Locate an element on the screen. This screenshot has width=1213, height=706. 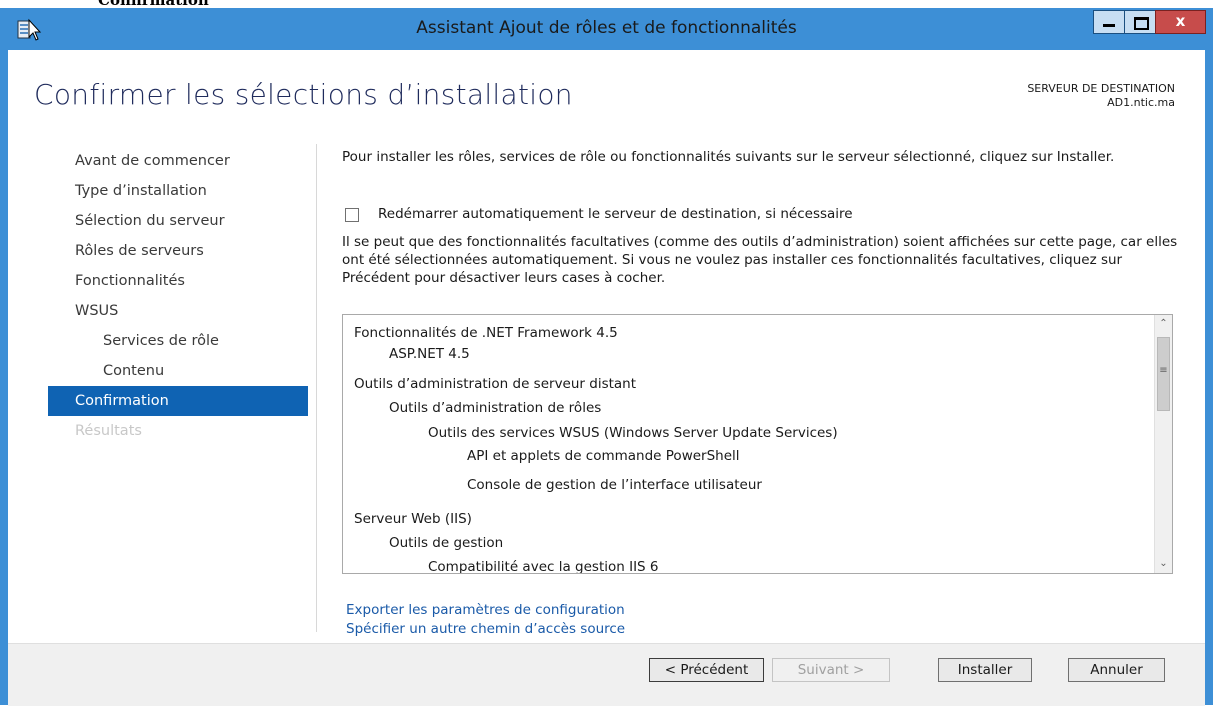
maximize-icon is located at coordinates (1141, 23).